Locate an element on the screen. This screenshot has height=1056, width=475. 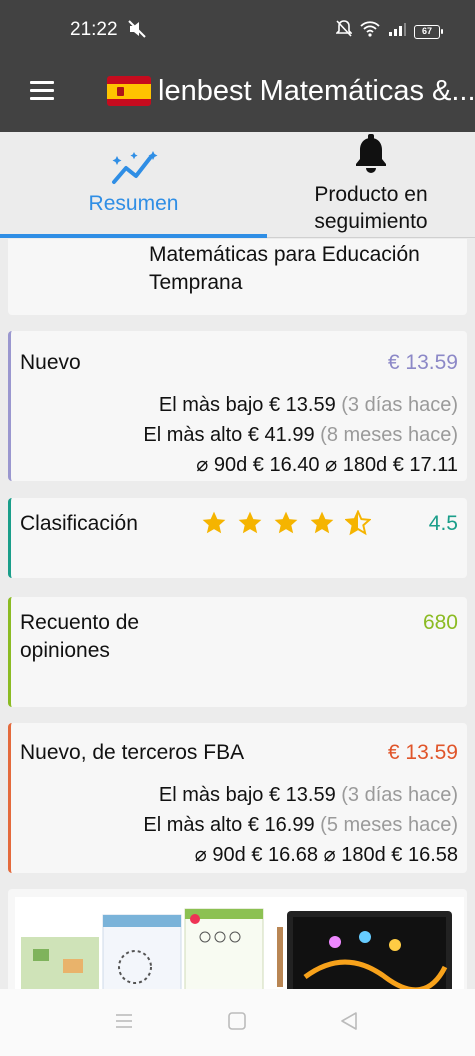
fba-label: Nuevo, de terceros FBA is located at coordinates (132, 752).